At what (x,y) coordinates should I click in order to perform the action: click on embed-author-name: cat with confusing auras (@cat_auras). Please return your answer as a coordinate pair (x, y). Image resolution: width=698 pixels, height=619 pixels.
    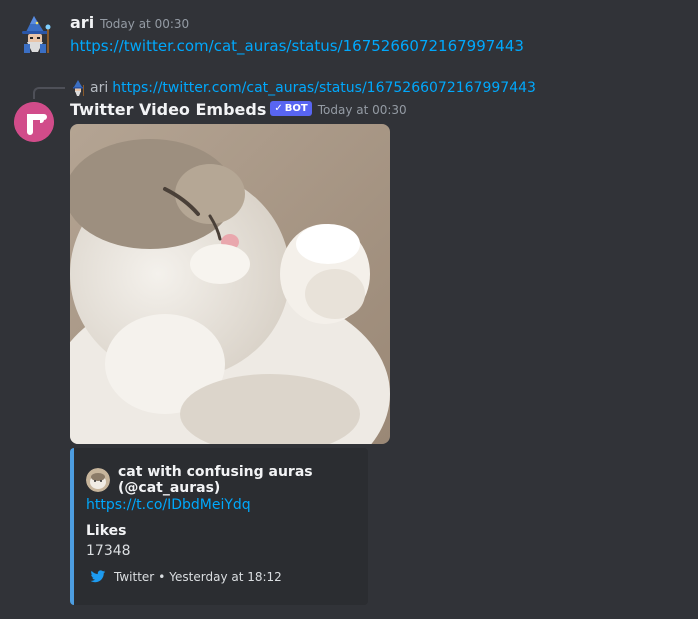
    Looking at the image, I should click on (243, 480).